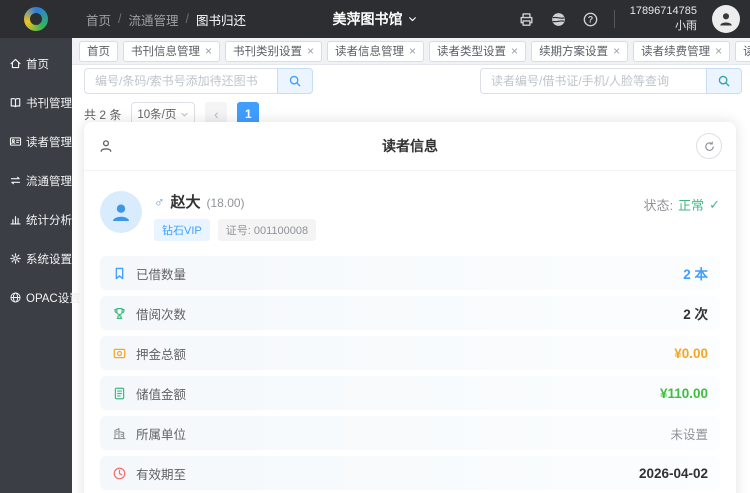 This screenshot has width=750, height=493. I want to click on sidebar-item-label: 首页, so click(37, 64).